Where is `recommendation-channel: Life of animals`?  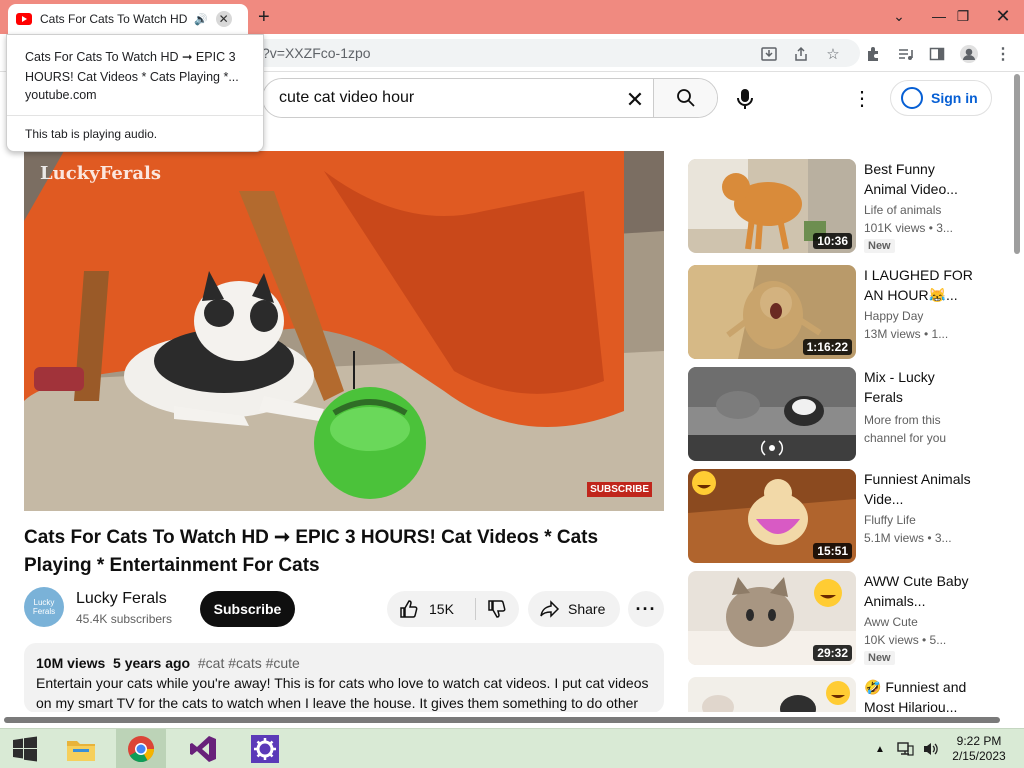
recommendation-channel: Life of animals is located at coordinates (902, 210).